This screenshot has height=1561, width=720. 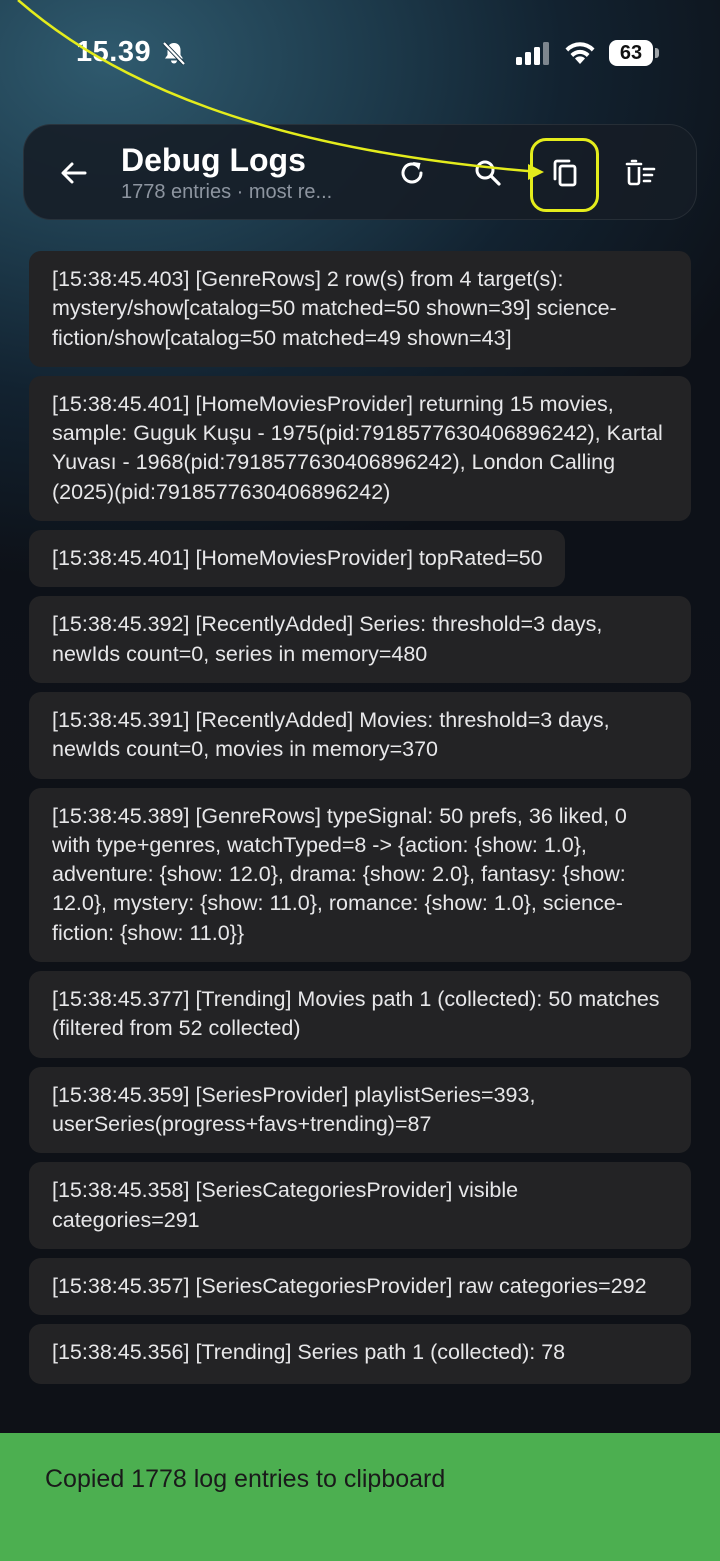 What do you see at coordinates (360, 50) in the screenshot?
I see `status-bar: 15.39 63` at bounding box center [360, 50].